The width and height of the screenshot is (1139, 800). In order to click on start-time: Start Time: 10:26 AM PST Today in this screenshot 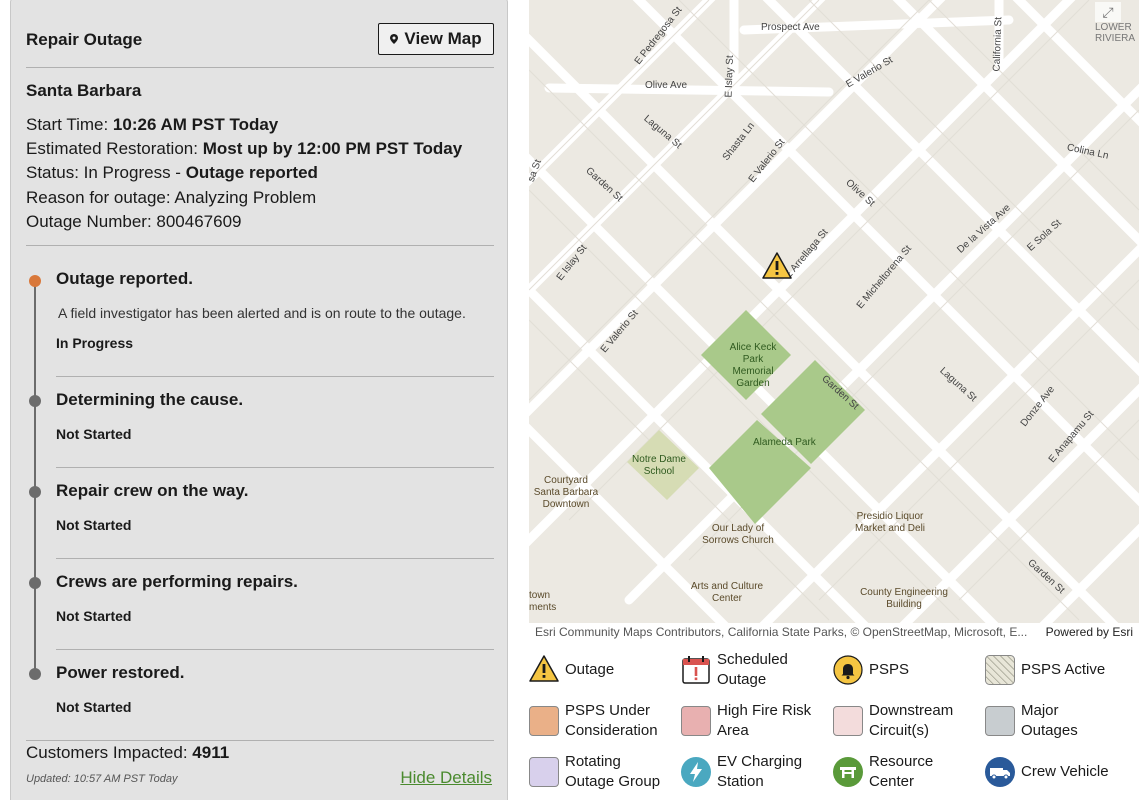, I will do `click(152, 124)`.